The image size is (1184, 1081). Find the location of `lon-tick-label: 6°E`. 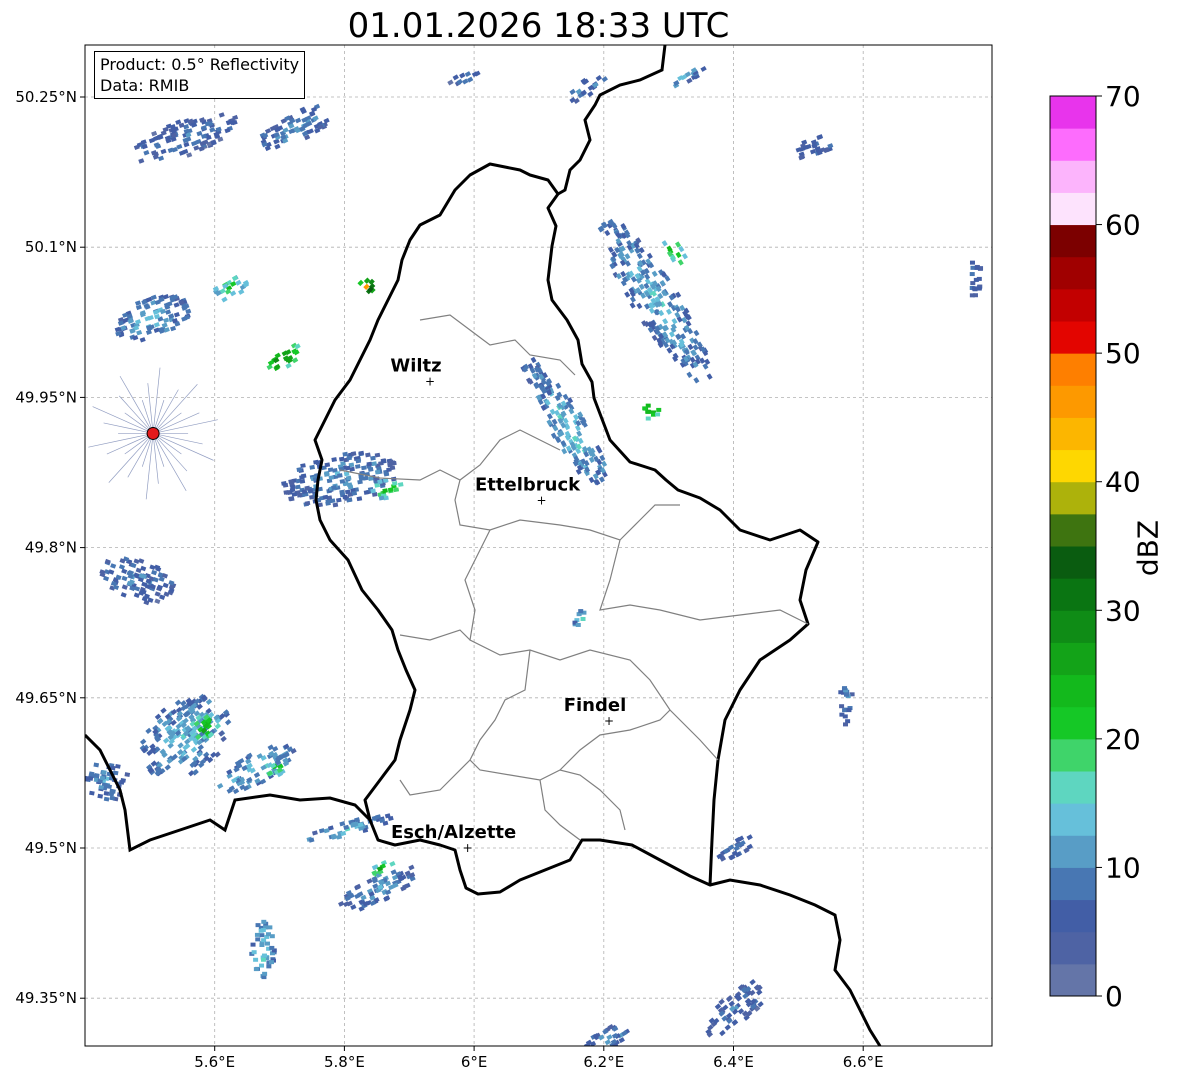

lon-tick-label: 6°E is located at coordinates (474, 1062).